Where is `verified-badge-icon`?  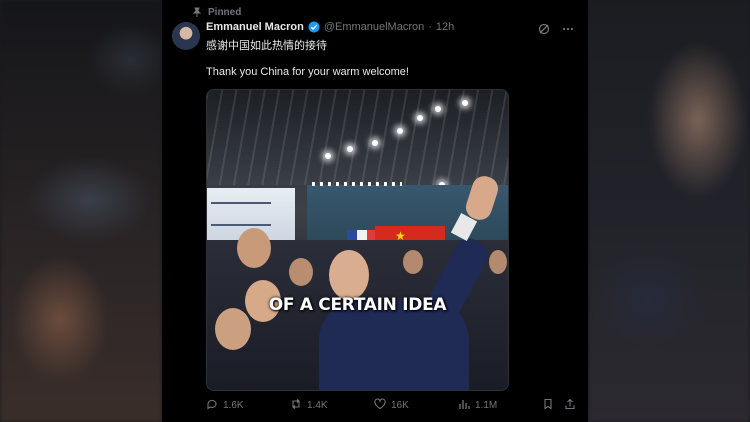
verified-badge-icon is located at coordinates (314, 27).